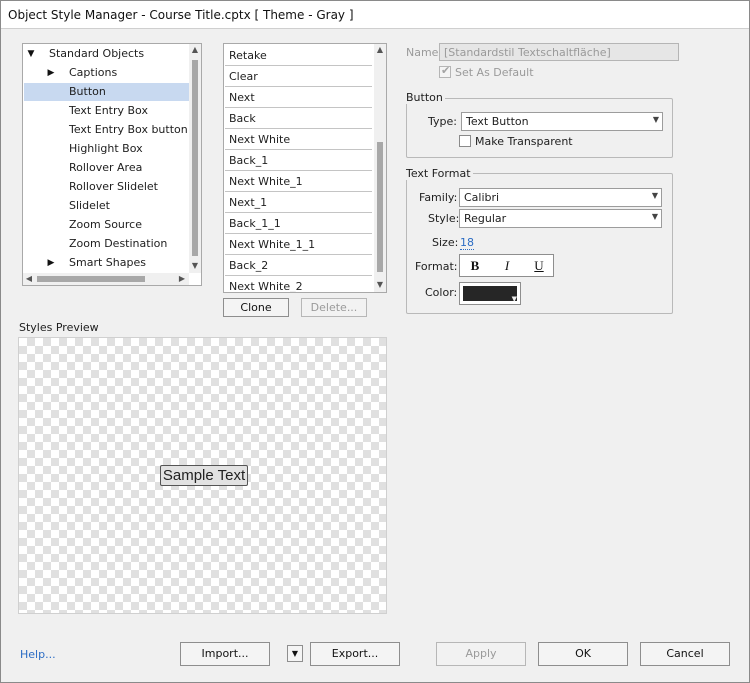 This screenshot has width=750, height=683. Describe the element at coordinates (59, 327) in the screenshot. I see `styles-preview-label: Styles Preview` at that location.